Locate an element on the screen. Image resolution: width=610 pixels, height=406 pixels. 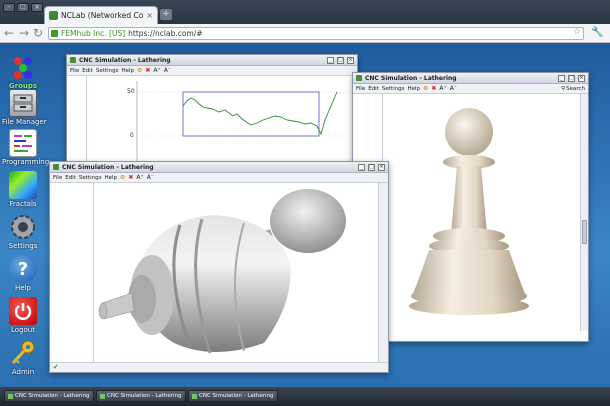
back-arrow-icon: ← is located at coordinates (9, 33).